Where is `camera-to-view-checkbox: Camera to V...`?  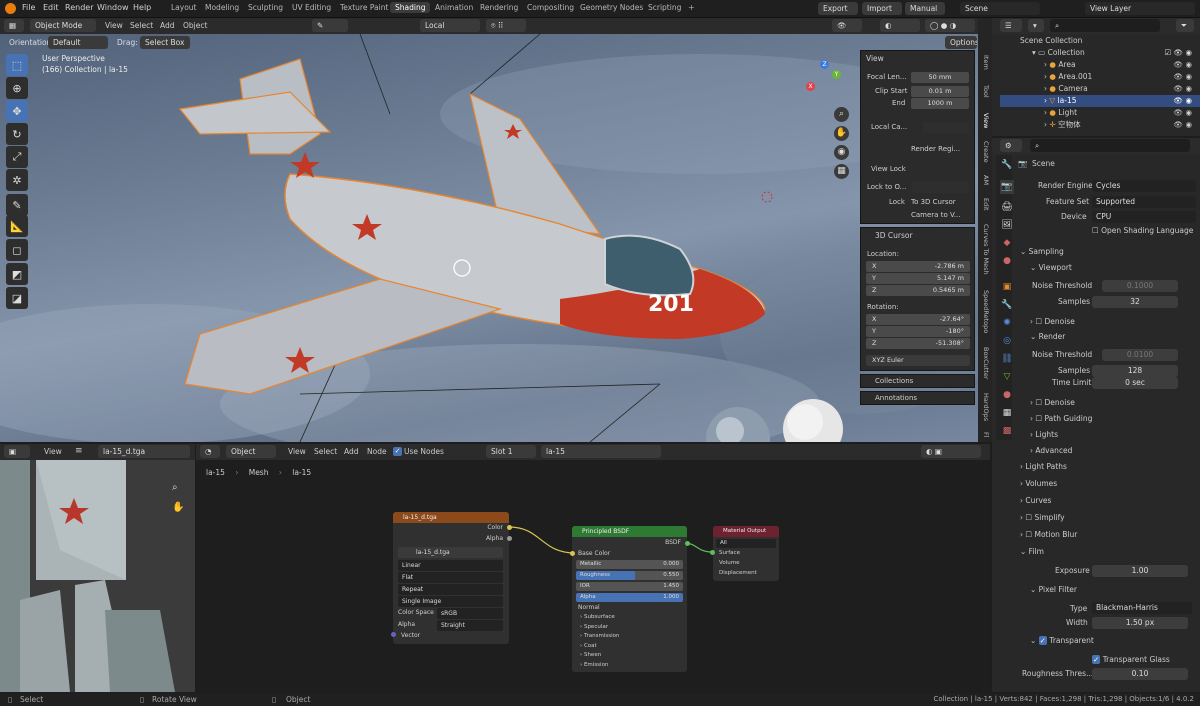
camera-to-view-checkbox: Camera to V... is located at coordinates (936, 215).